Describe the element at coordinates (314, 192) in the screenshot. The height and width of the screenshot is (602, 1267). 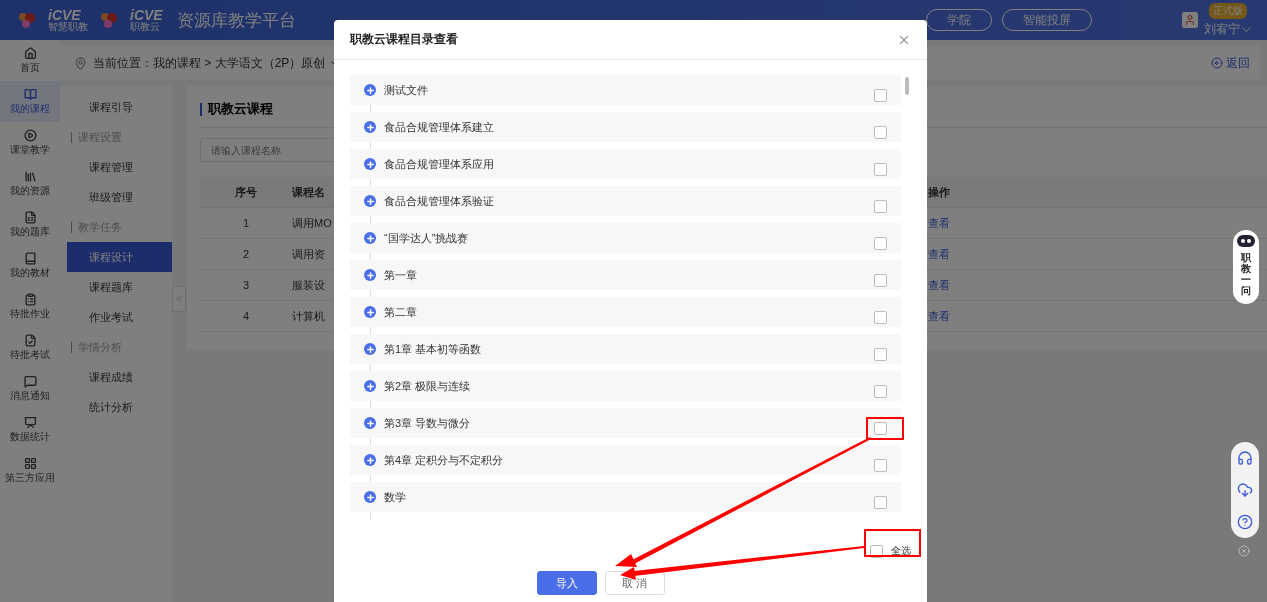
I see `column-header: 课程名` at that location.